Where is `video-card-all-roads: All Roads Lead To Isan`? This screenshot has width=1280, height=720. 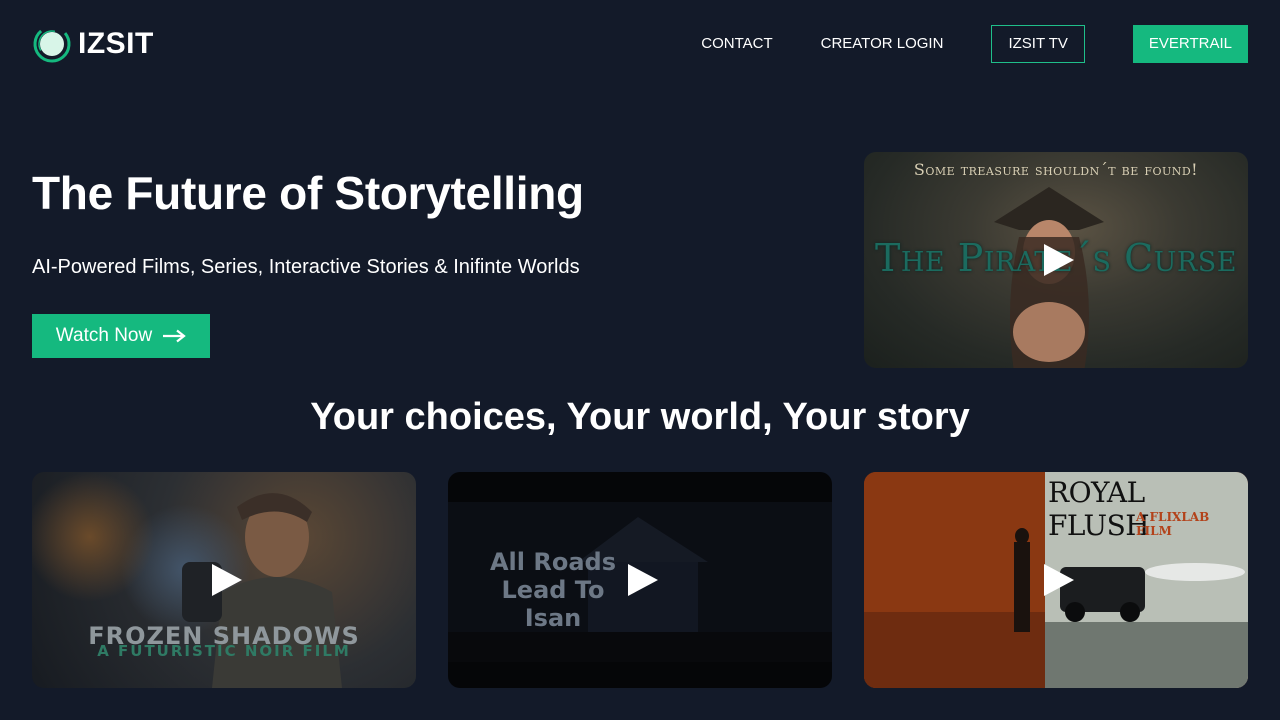
video-card-all-roads: All Roads Lead To Isan is located at coordinates (640, 580).